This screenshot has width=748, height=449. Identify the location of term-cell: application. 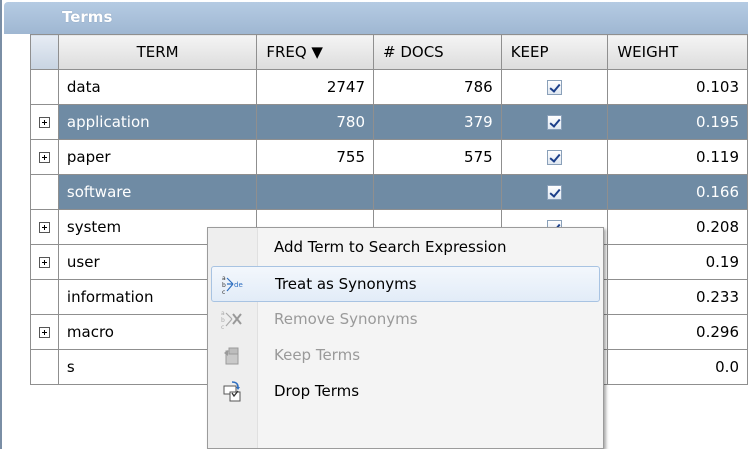
(157, 122).